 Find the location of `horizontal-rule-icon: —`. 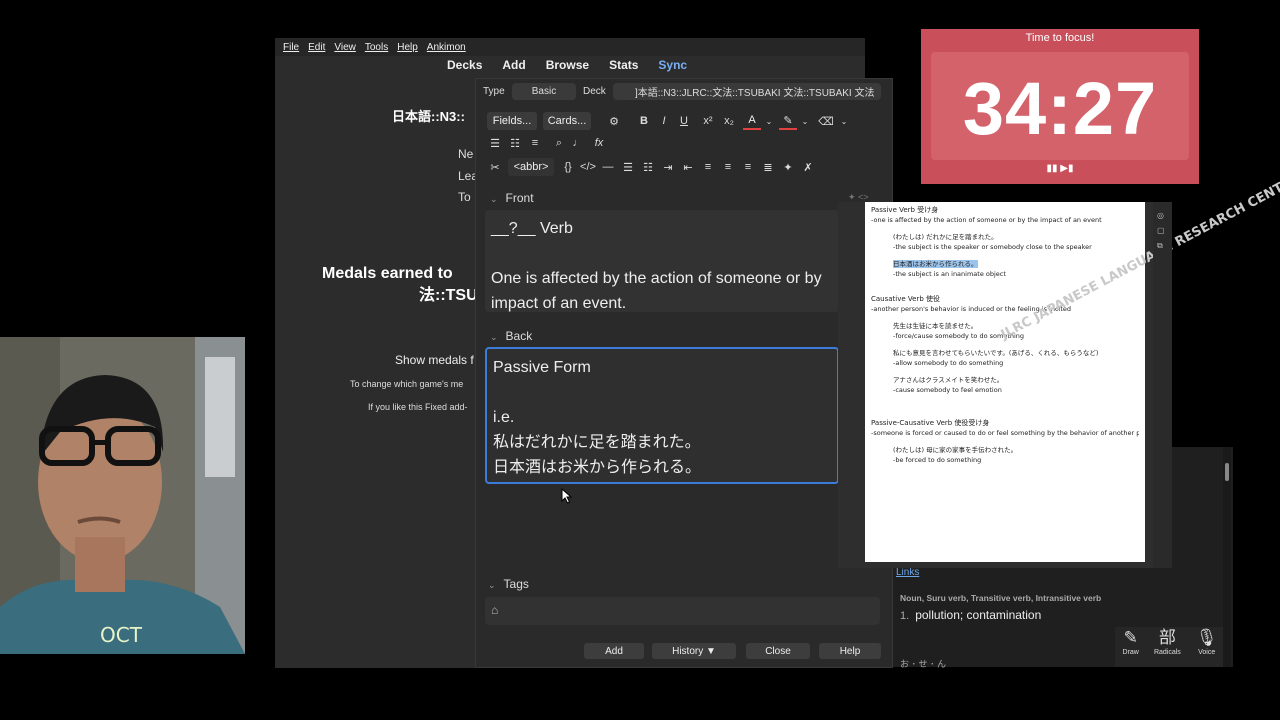

horizontal-rule-icon: — is located at coordinates (608, 167).